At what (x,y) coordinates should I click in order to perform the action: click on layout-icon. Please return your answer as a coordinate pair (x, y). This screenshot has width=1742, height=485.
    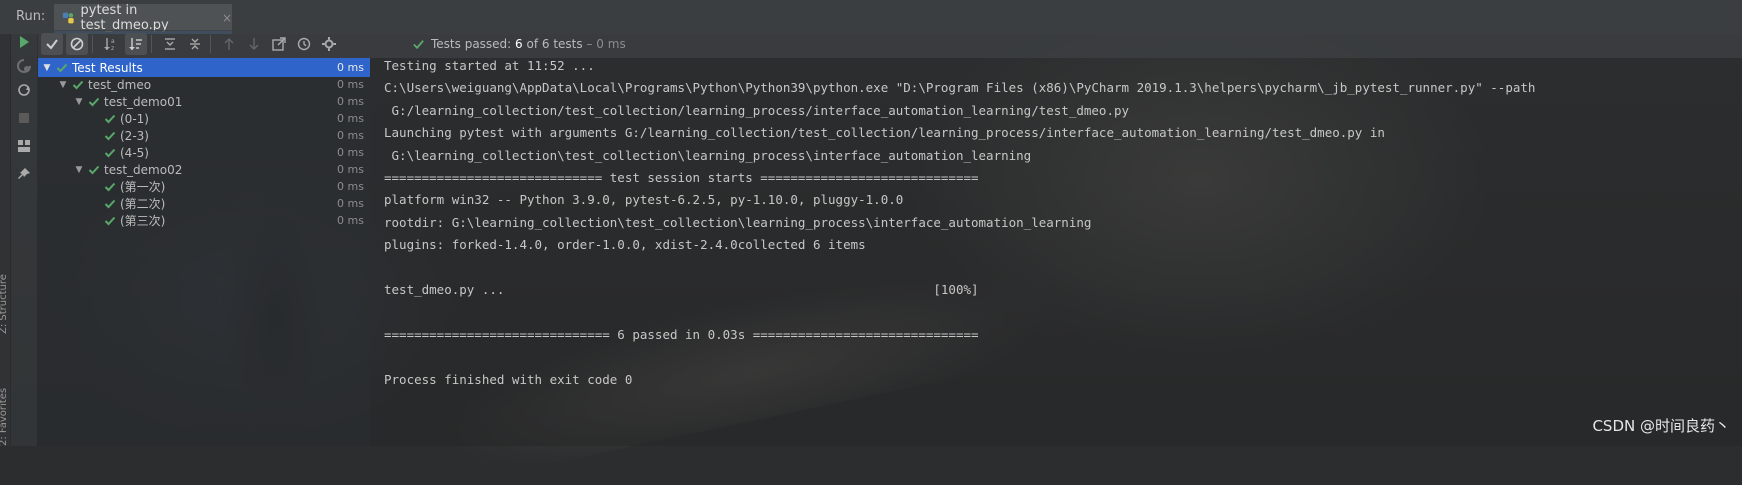
    Looking at the image, I should click on (24, 146).